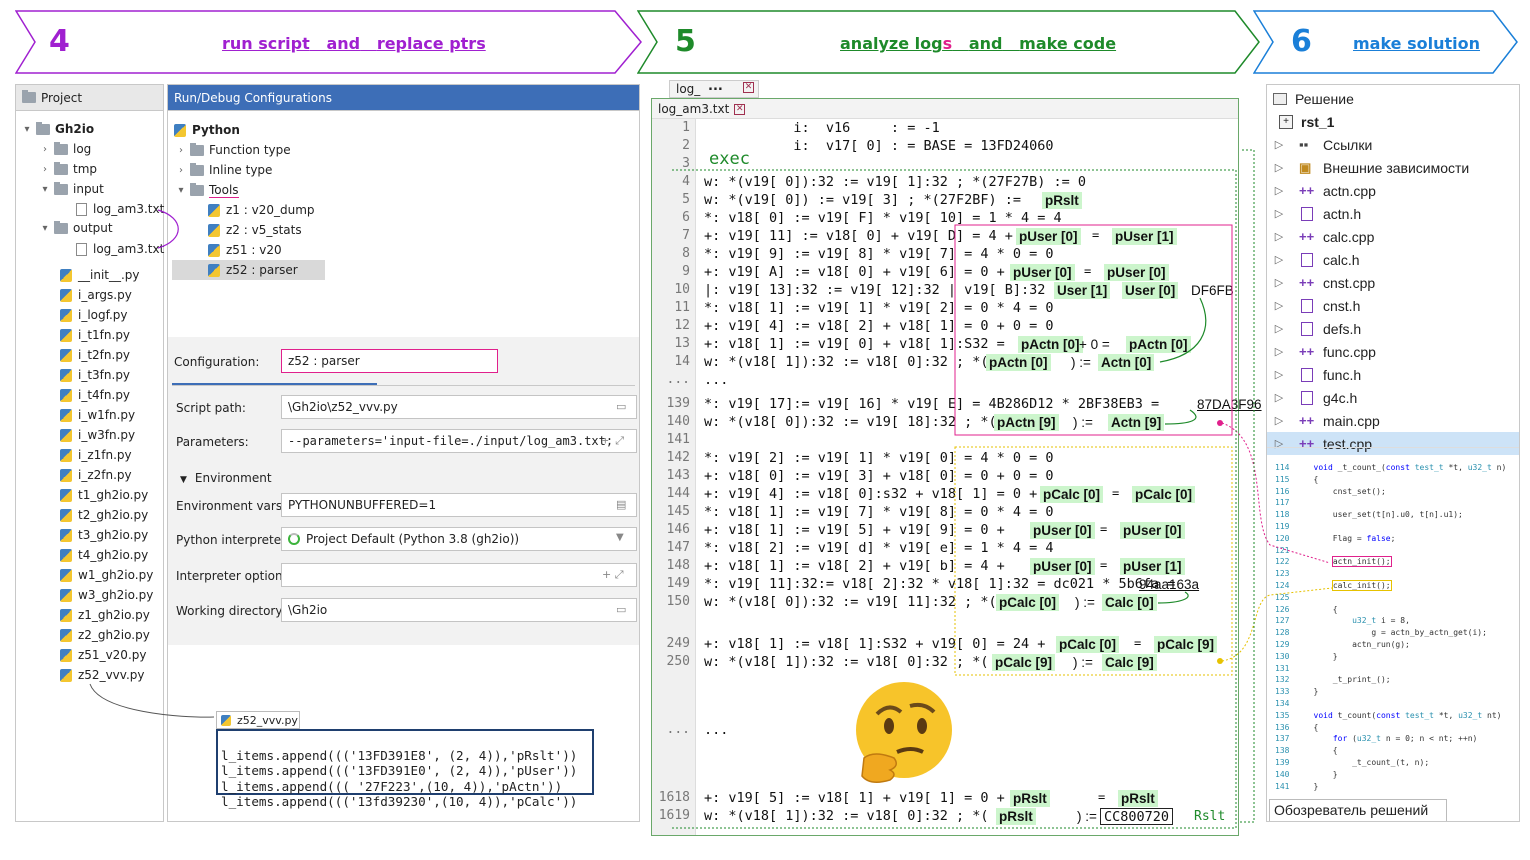 The height and width of the screenshot is (860, 1530). I want to click on config-function-type: › Function type, so click(233, 150).